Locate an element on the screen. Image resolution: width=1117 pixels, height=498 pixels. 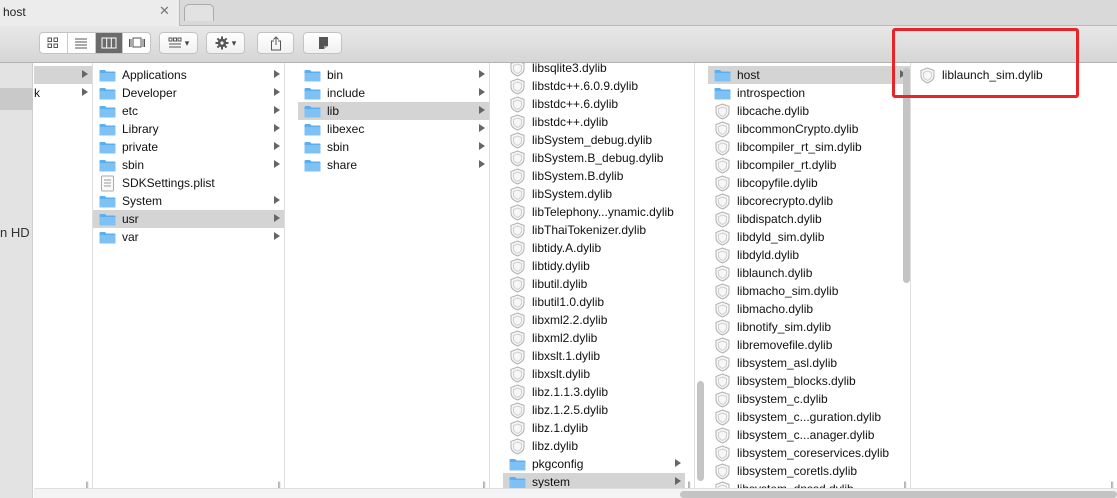
list-item: libnotify_sim.dylib is located at coordinates (809, 327).